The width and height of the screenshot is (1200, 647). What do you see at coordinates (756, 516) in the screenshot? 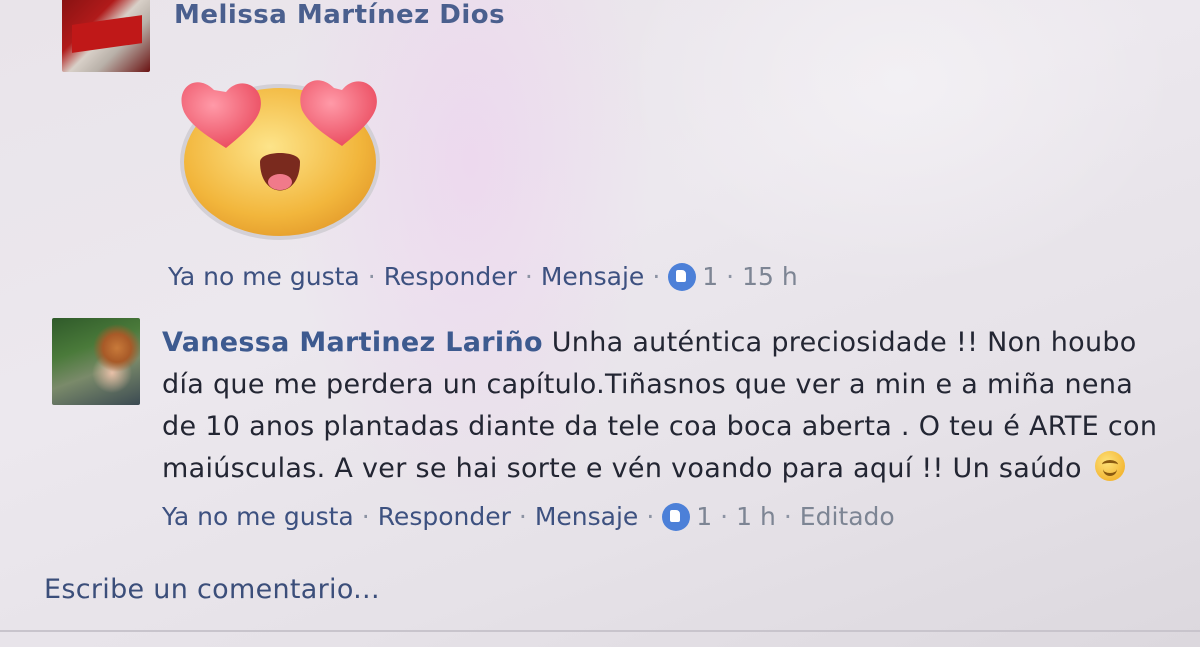
I see `timestamp: 1 h` at bounding box center [756, 516].